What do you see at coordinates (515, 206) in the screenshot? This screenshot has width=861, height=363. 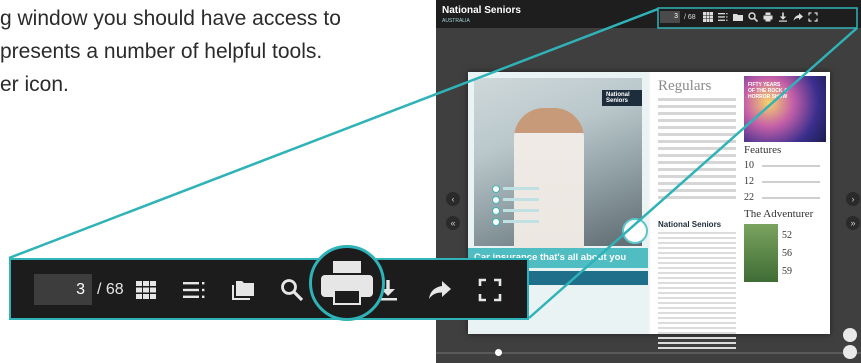 I see `checklist` at bounding box center [515, 206].